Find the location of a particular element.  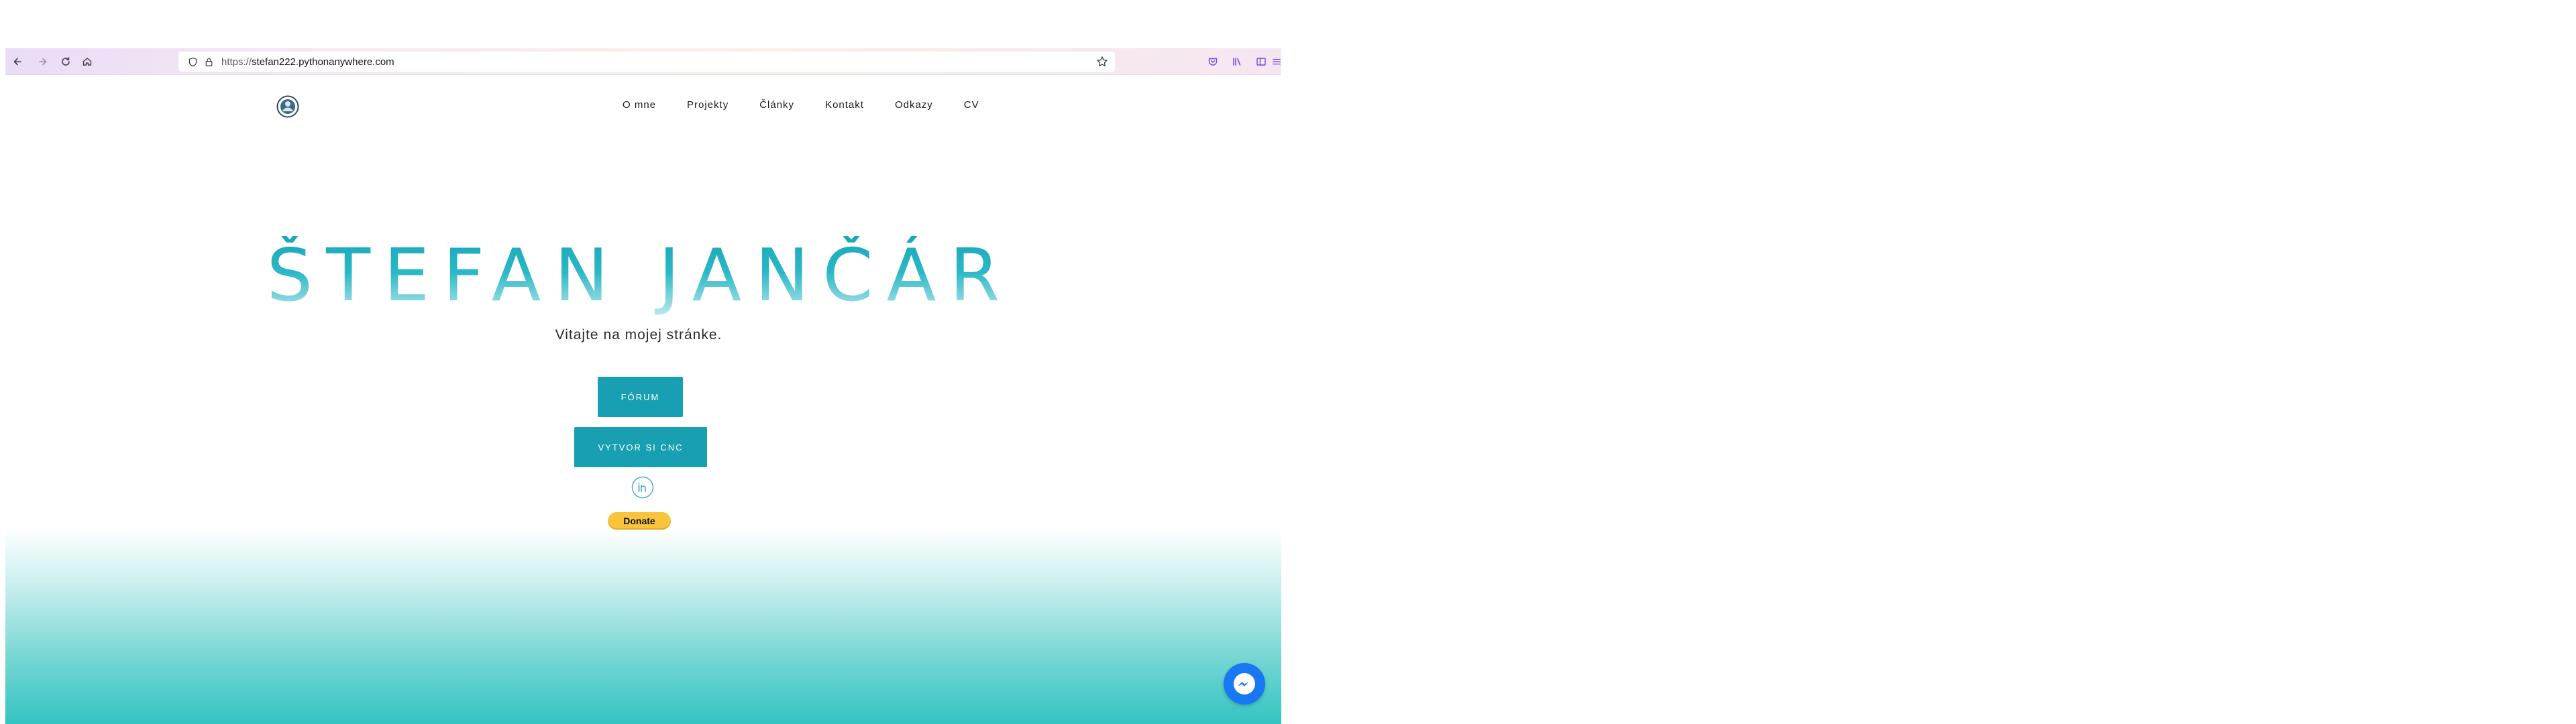

library-button is located at coordinates (1237, 61).